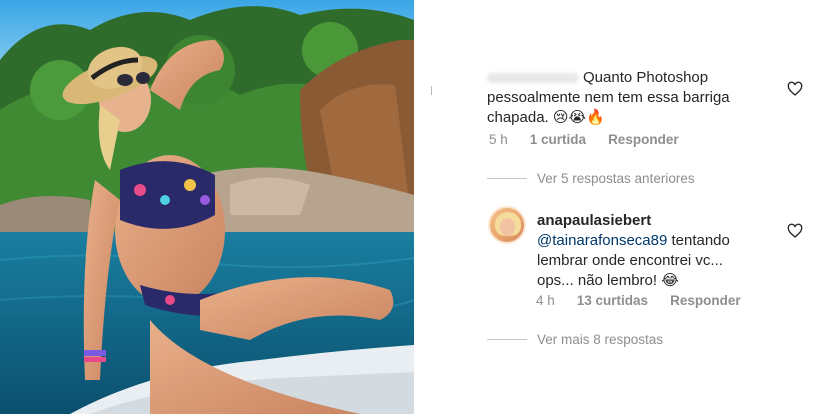 The height and width of the screenshot is (414, 828). I want to click on comment-line: chapada. 😢😭🔥, so click(546, 117).